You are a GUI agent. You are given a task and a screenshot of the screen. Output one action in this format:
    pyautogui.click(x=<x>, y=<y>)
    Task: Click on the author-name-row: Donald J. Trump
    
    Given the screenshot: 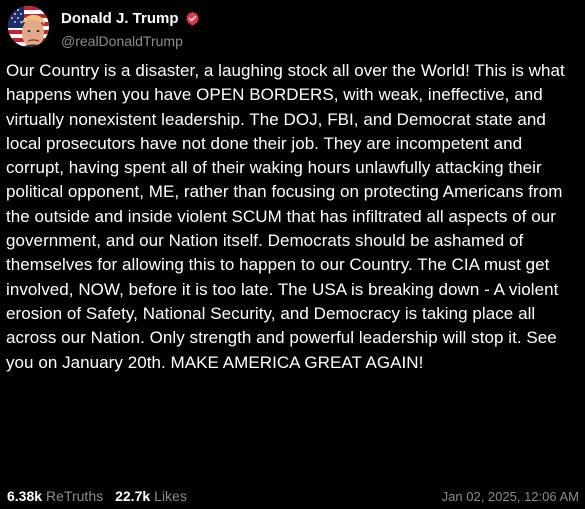 What is the action you would take?
    pyautogui.click(x=130, y=18)
    